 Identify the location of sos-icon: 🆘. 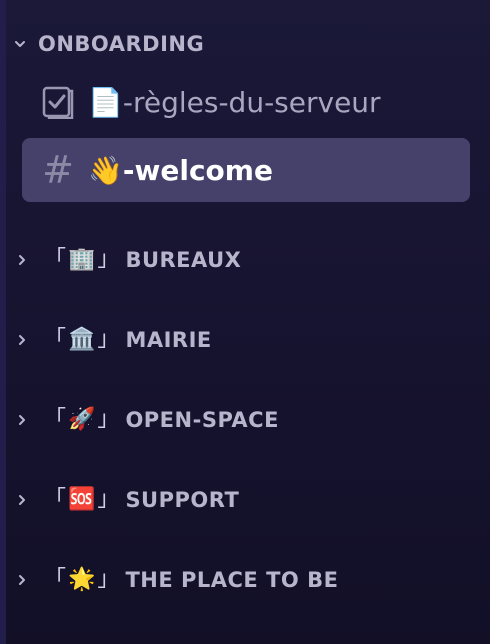
(82, 499).